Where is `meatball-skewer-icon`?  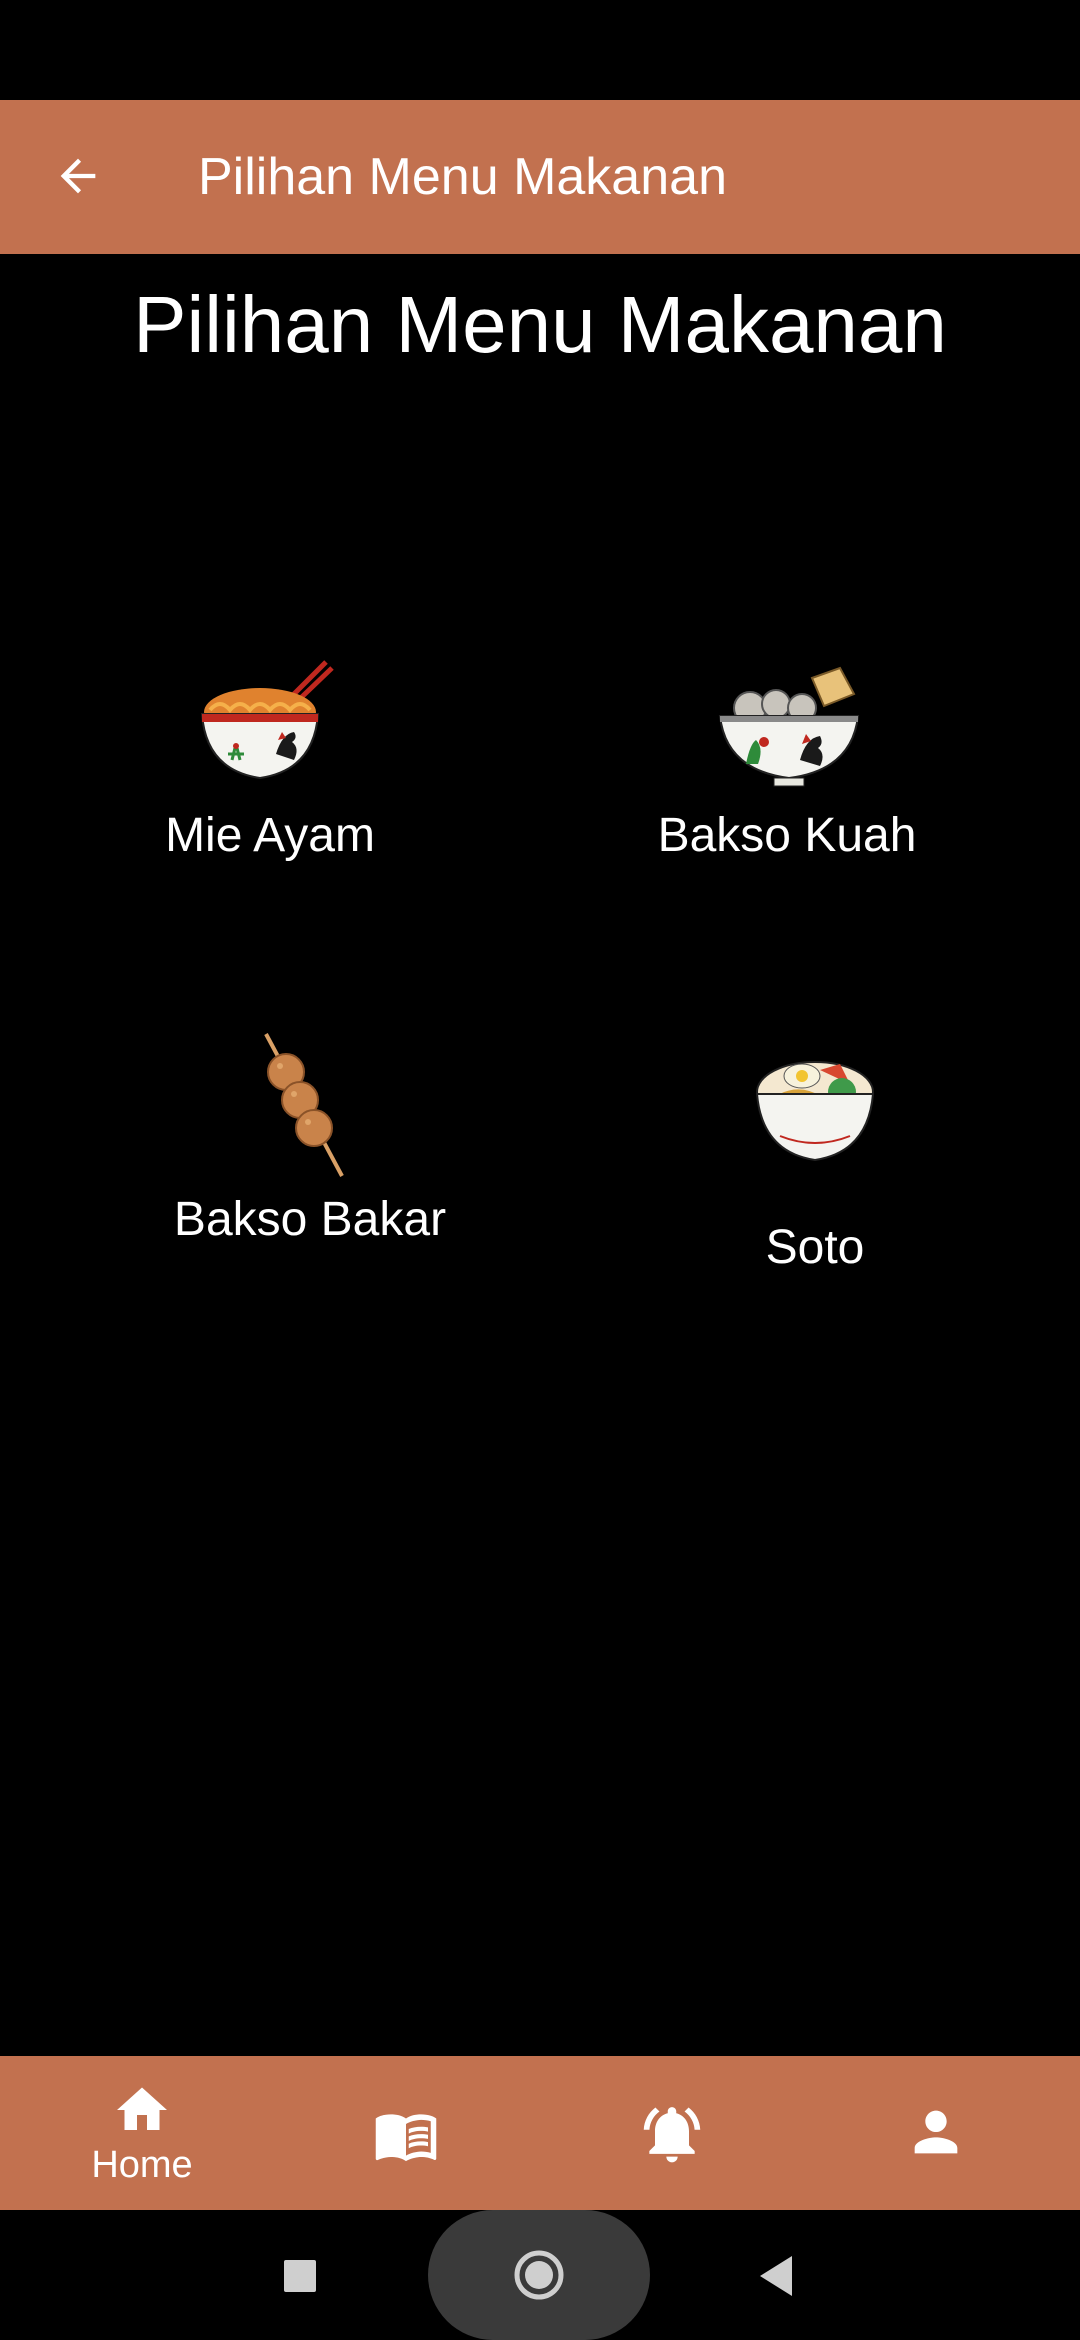 meatball-skewer-icon is located at coordinates (304, 1105).